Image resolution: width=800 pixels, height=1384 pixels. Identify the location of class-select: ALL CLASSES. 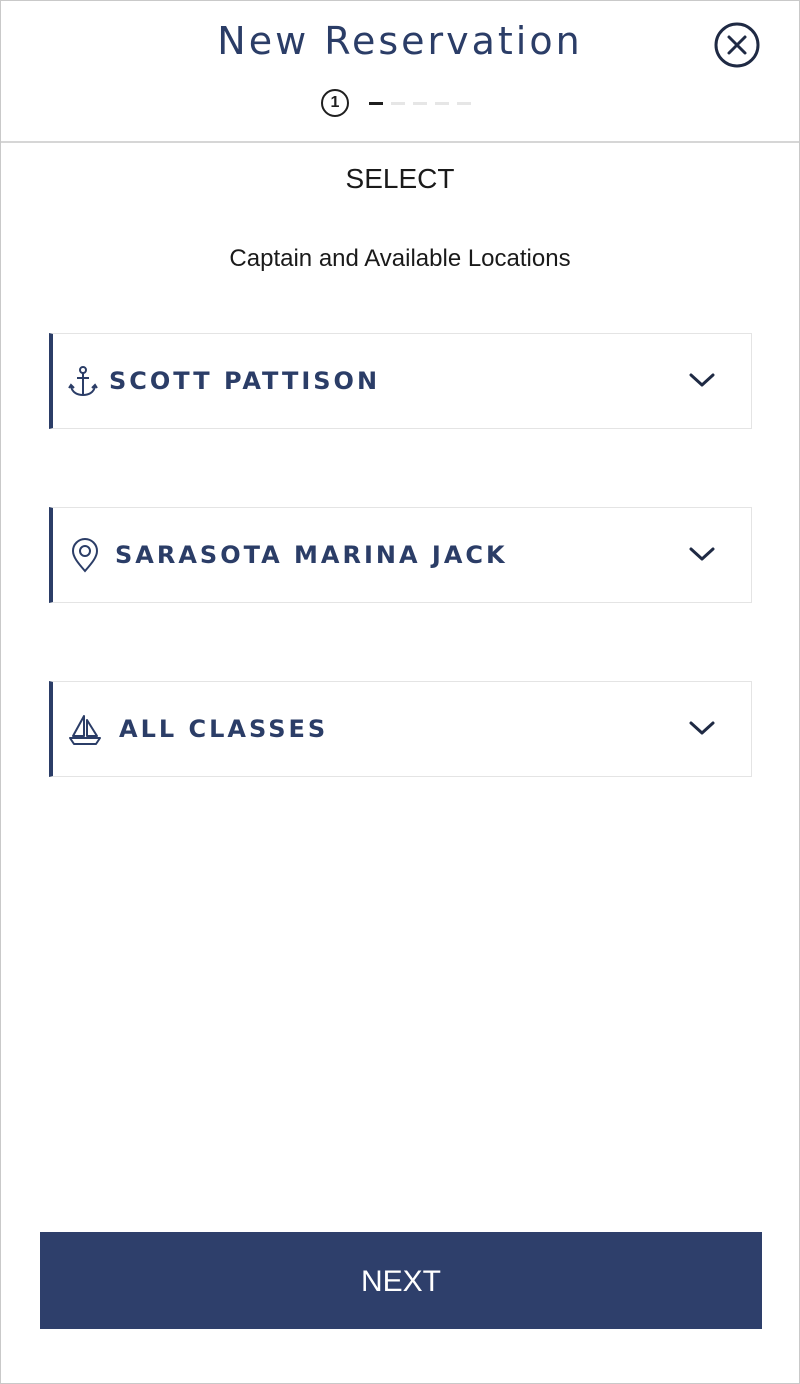
(400, 729).